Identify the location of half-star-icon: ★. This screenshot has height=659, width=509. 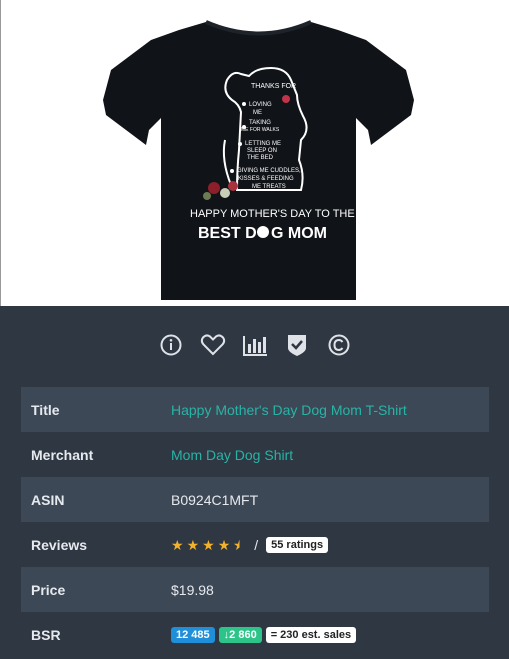
(239, 545).